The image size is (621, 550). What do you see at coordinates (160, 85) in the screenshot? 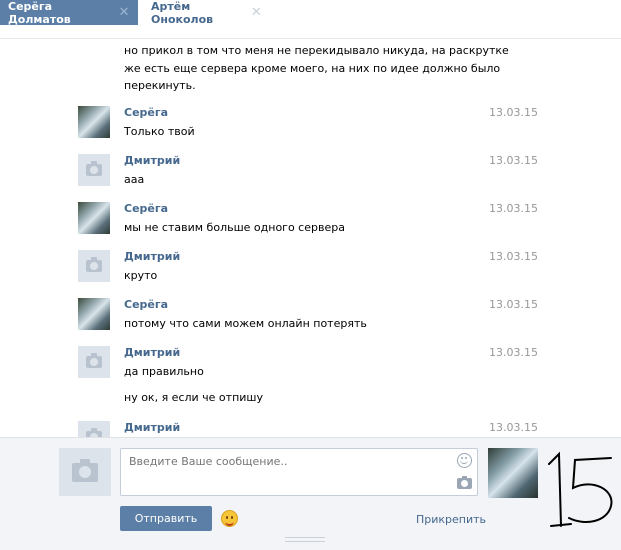
I see `message-text-line: перекинуть.` at bounding box center [160, 85].